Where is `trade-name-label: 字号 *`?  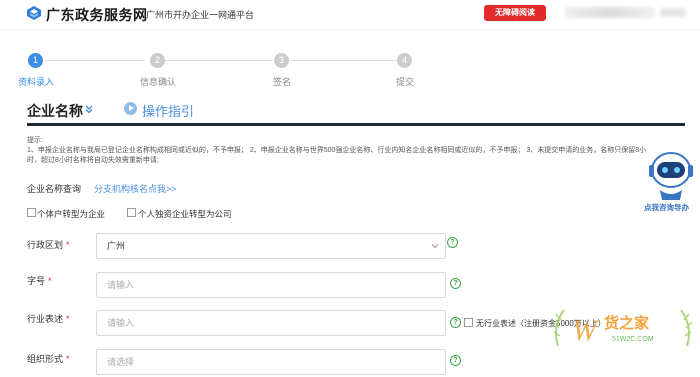 trade-name-label: 字号 * is located at coordinates (39, 281).